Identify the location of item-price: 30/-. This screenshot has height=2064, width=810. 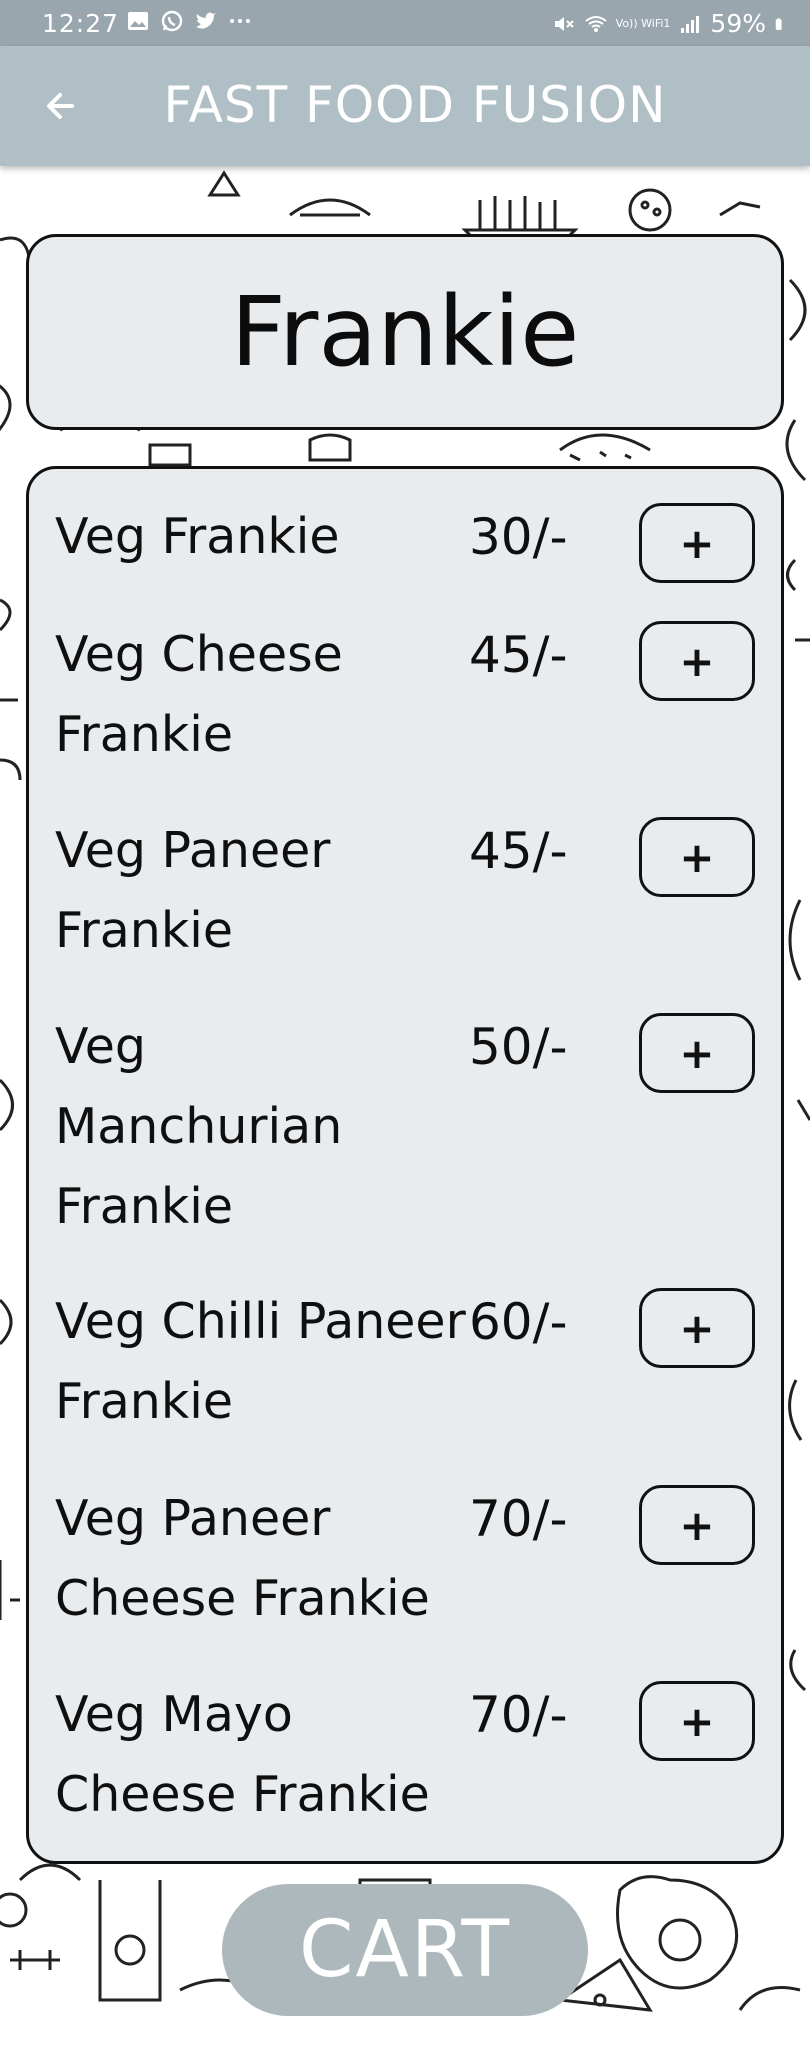
(518, 537).